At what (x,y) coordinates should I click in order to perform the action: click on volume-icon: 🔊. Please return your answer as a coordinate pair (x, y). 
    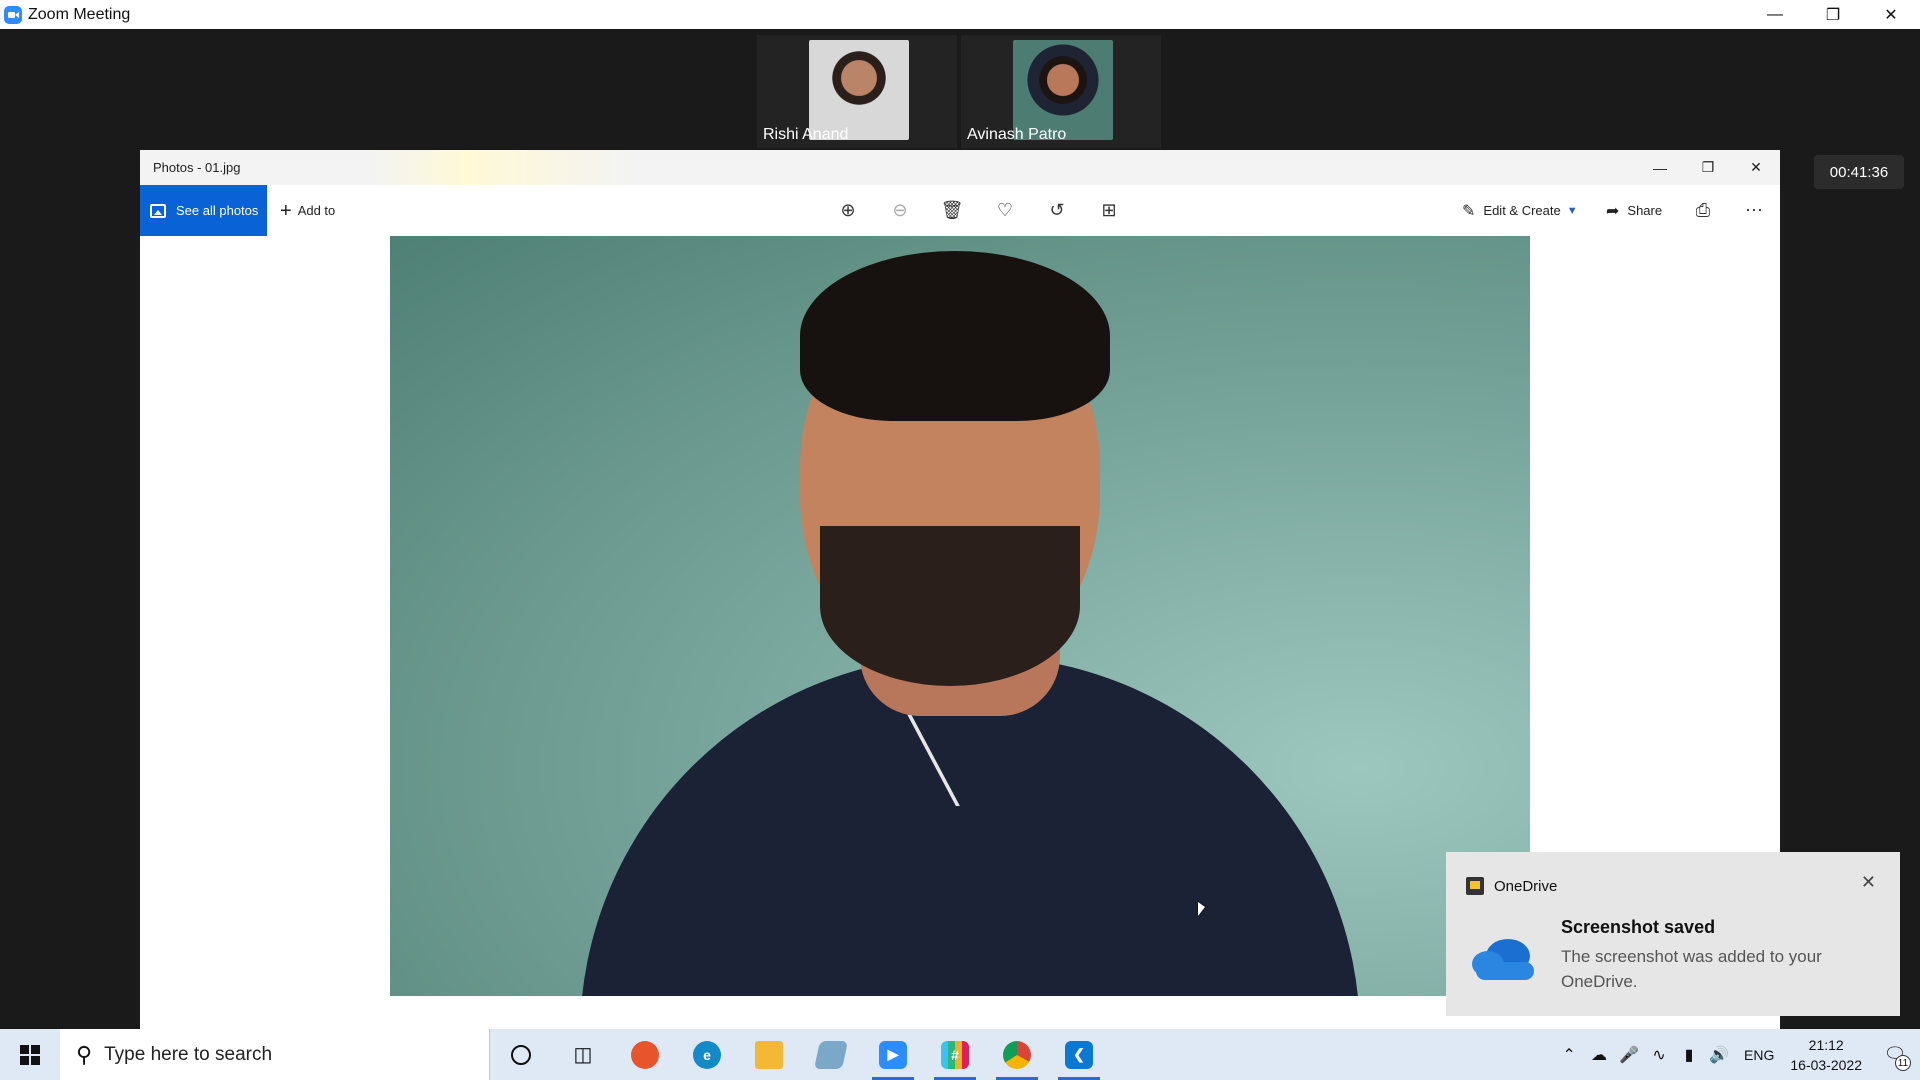
    Looking at the image, I should click on (1719, 1055).